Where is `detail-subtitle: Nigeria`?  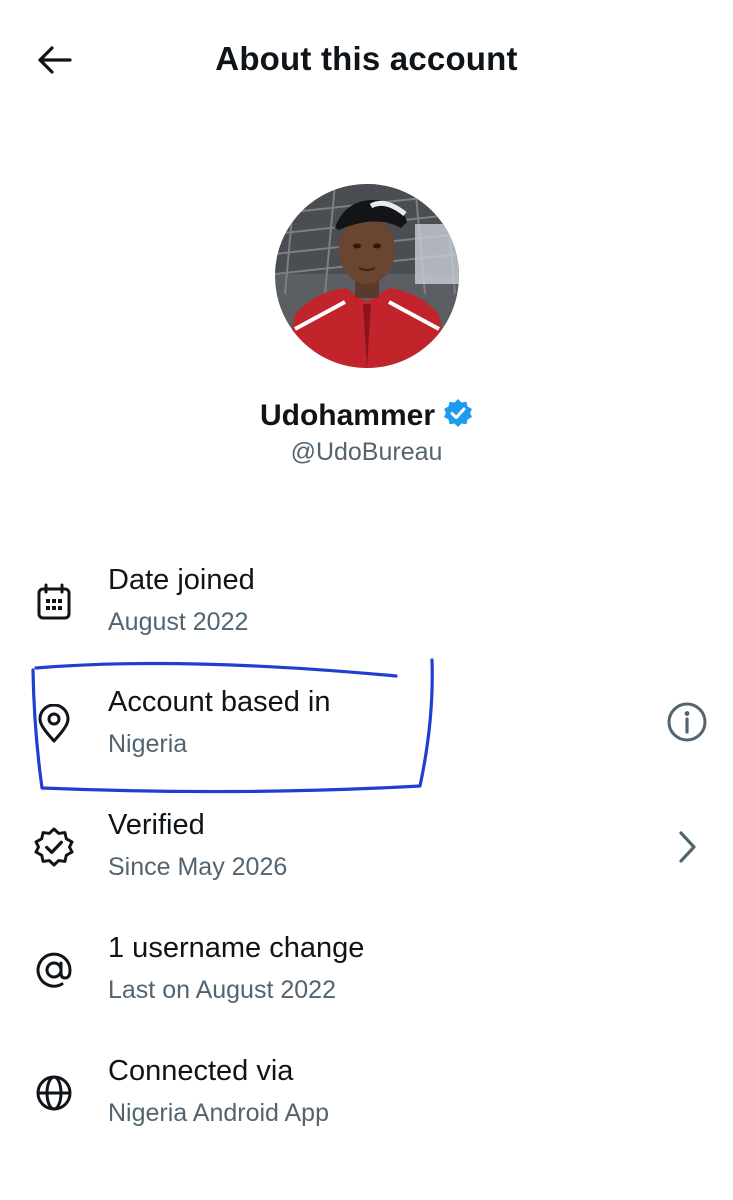
detail-subtitle: Nigeria is located at coordinates (148, 744).